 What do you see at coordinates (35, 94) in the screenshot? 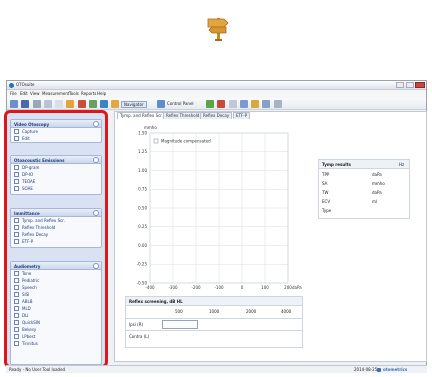
I see `menu-view: View` at bounding box center [35, 94].